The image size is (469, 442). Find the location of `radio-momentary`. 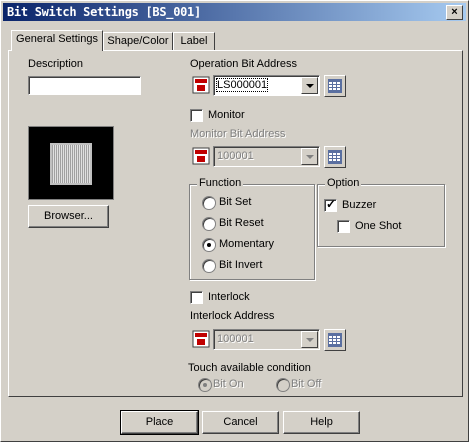

radio-momentary is located at coordinates (209, 245).